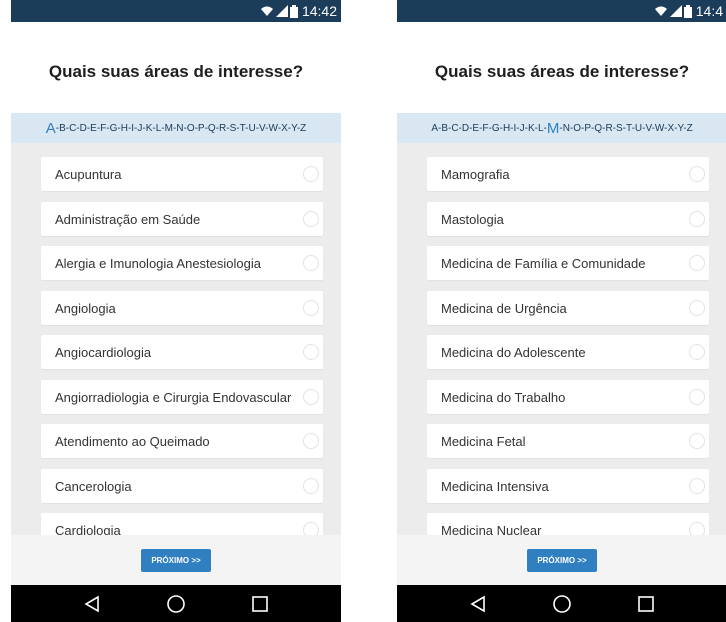 Image resolution: width=726 pixels, height=622 pixels. Describe the element at coordinates (513, 352) in the screenshot. I see `list-item-label: Medicina do Adolescente` at that location.